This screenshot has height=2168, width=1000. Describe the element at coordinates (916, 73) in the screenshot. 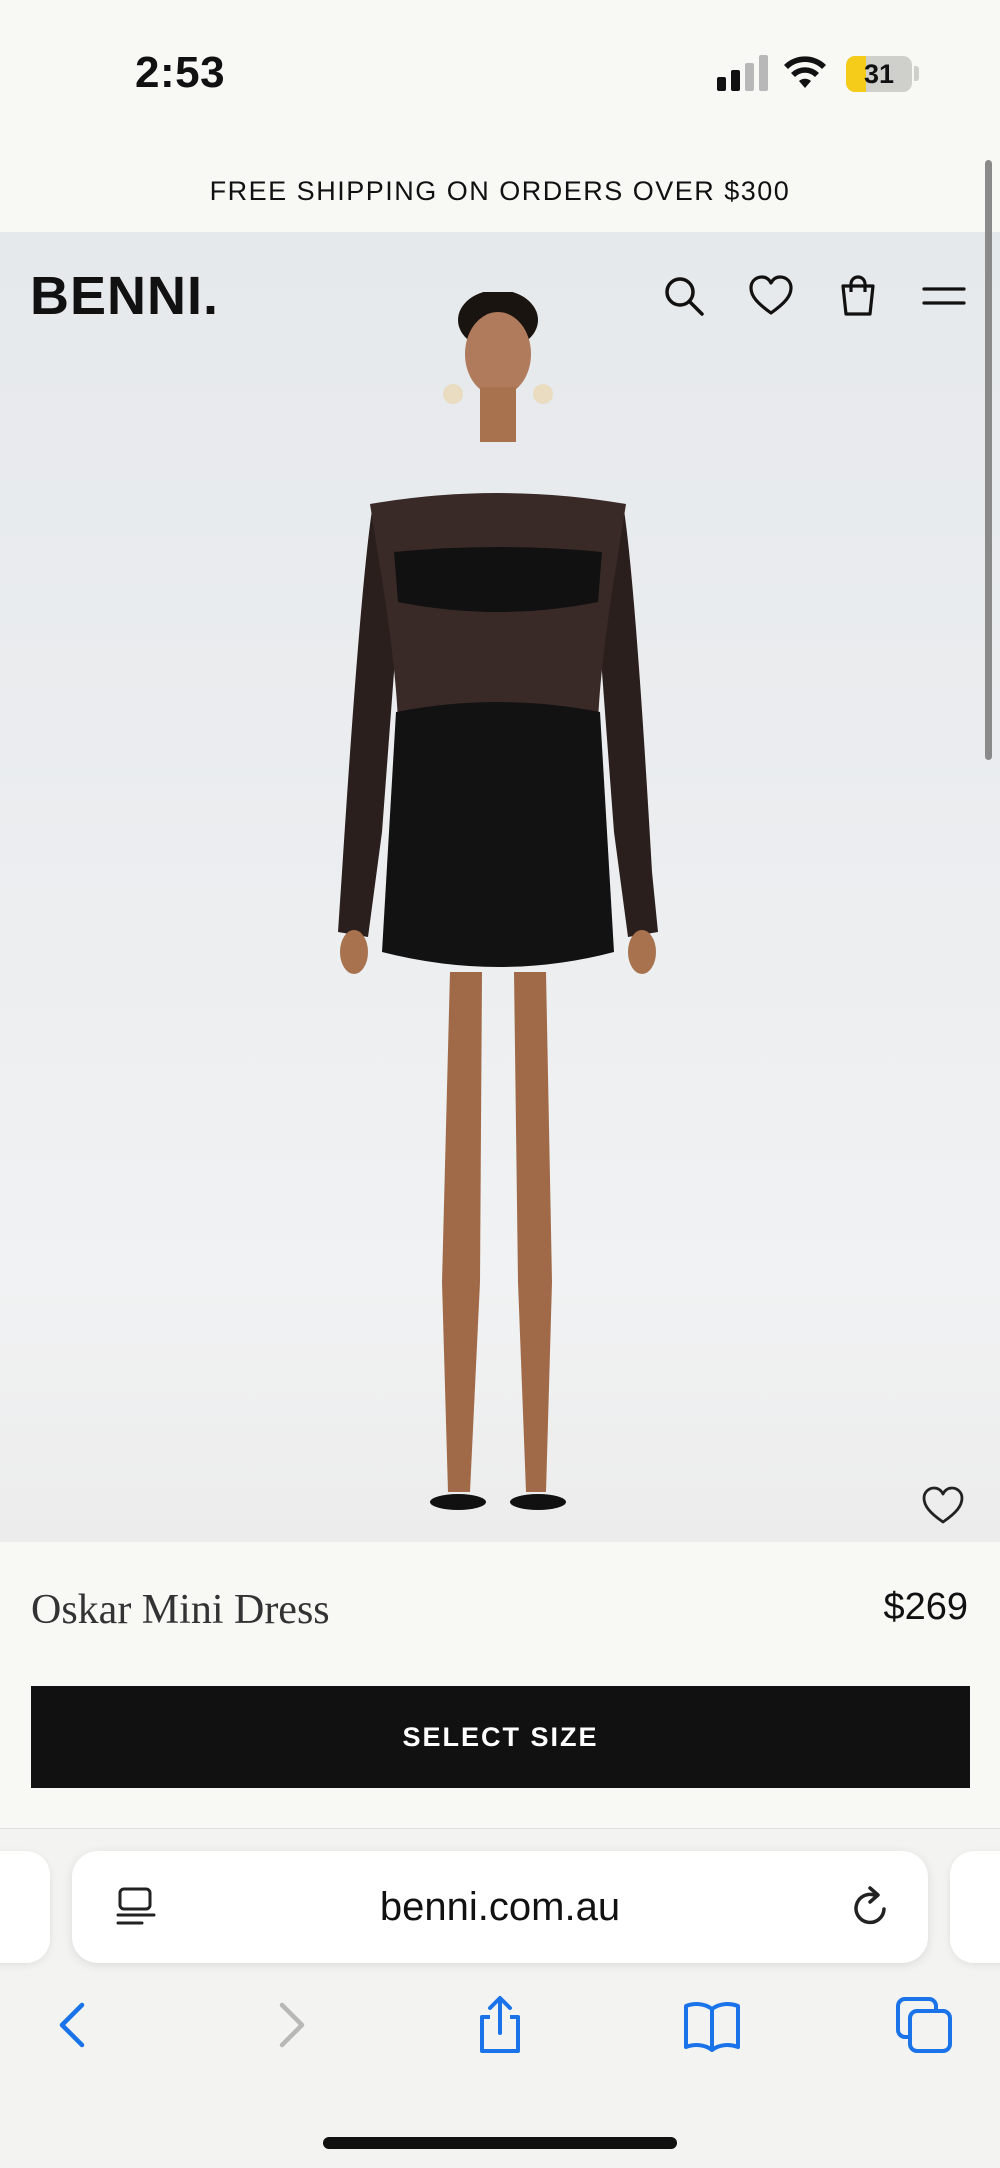

I see `battery-cap` at that location.